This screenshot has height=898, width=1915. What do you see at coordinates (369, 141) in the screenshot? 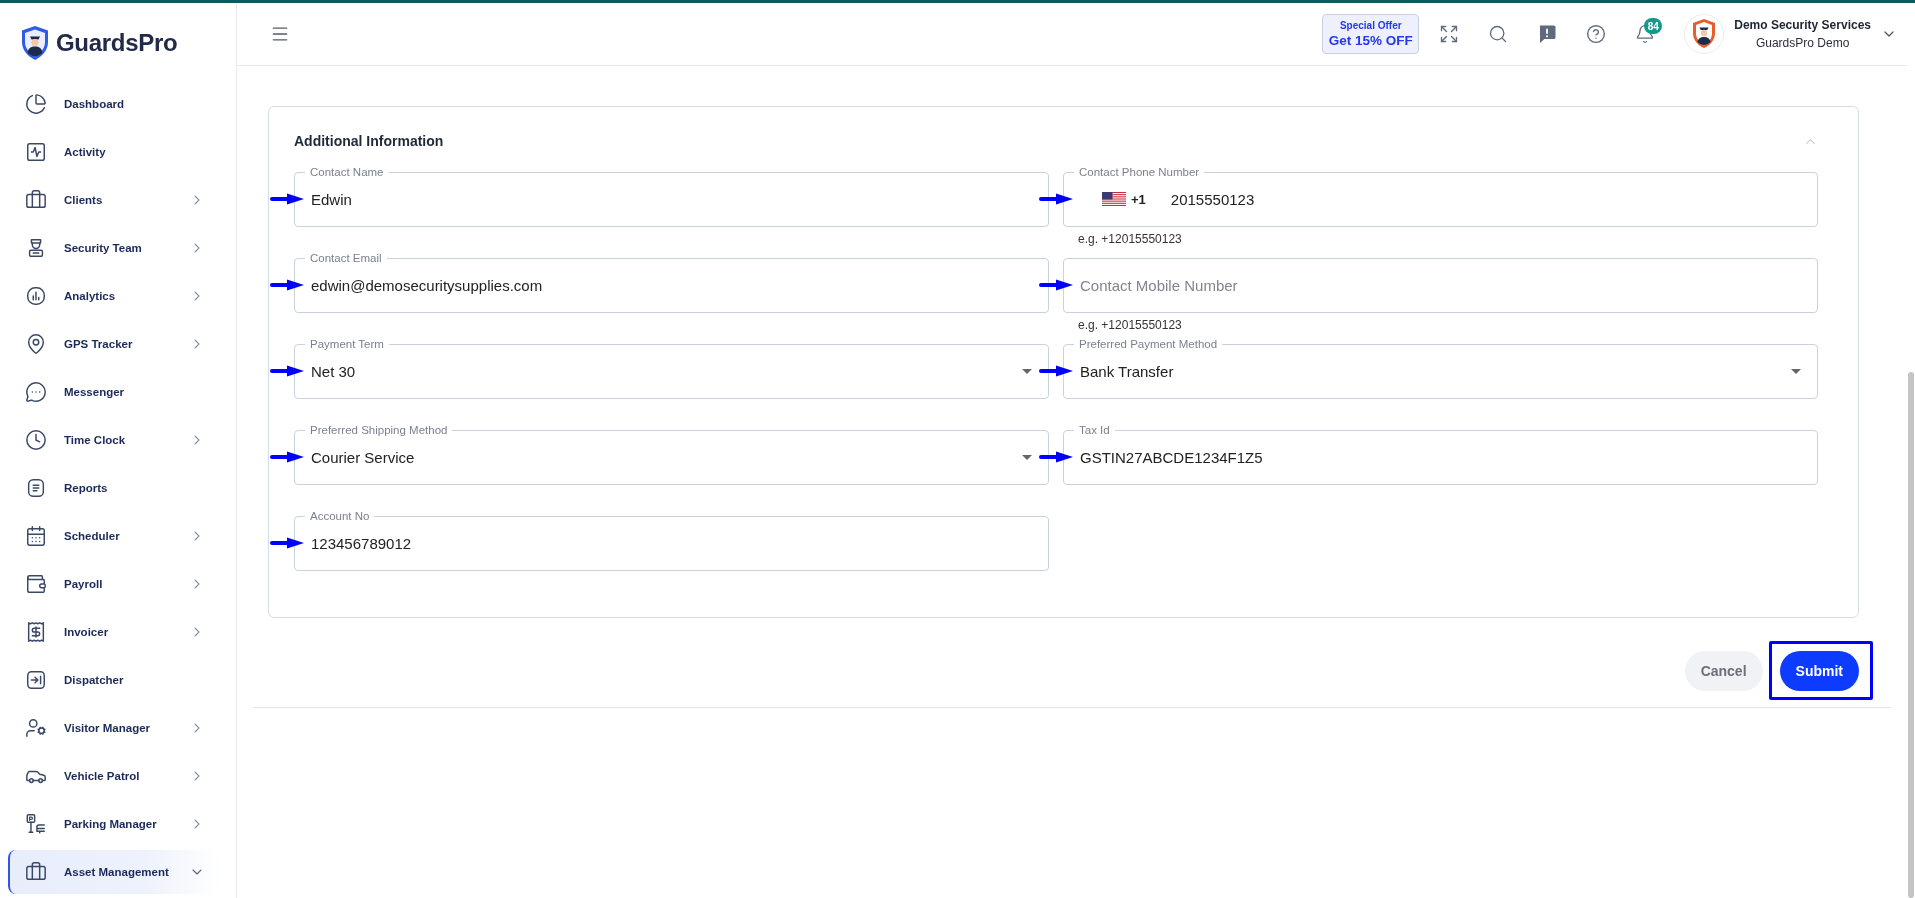
I see `section-title: Additional Information` at bounding box center [369, 141].